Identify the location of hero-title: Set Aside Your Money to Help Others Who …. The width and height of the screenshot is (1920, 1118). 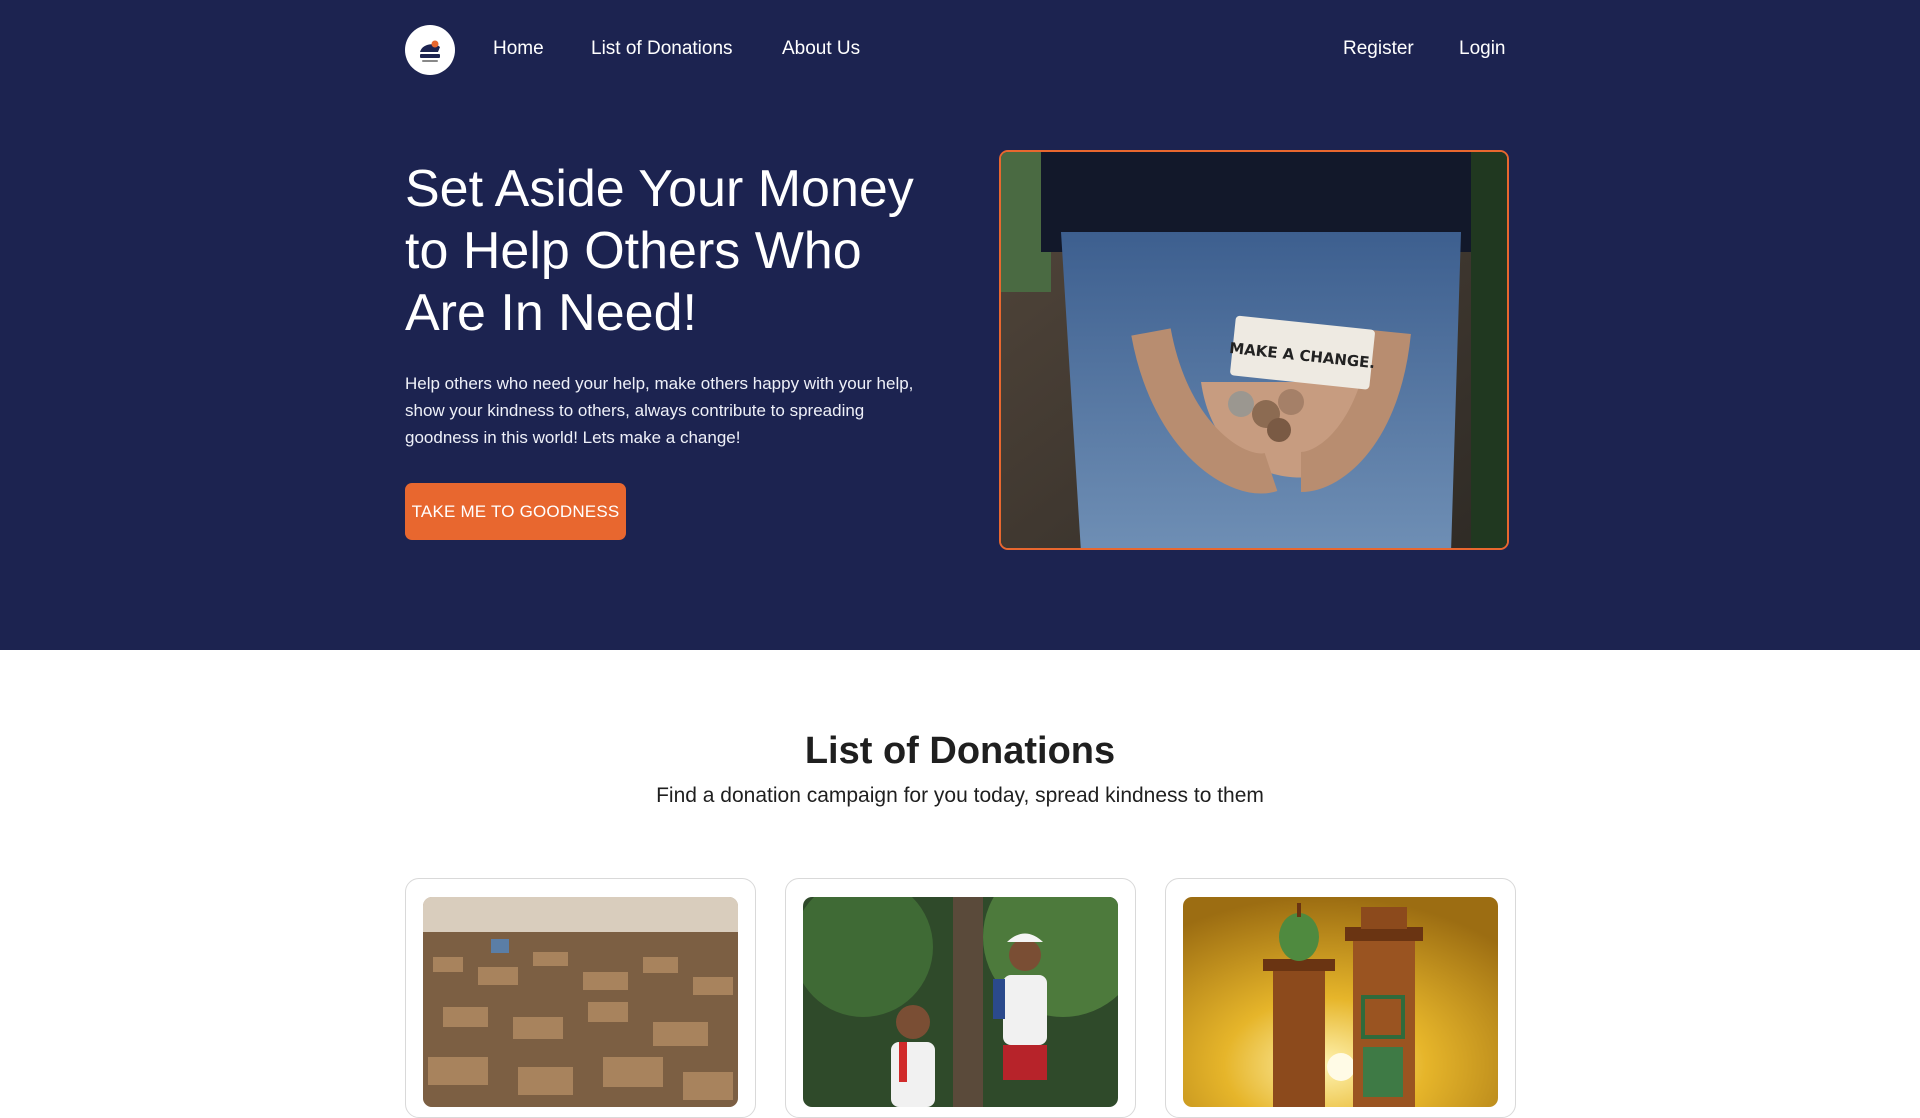
(659, 251).